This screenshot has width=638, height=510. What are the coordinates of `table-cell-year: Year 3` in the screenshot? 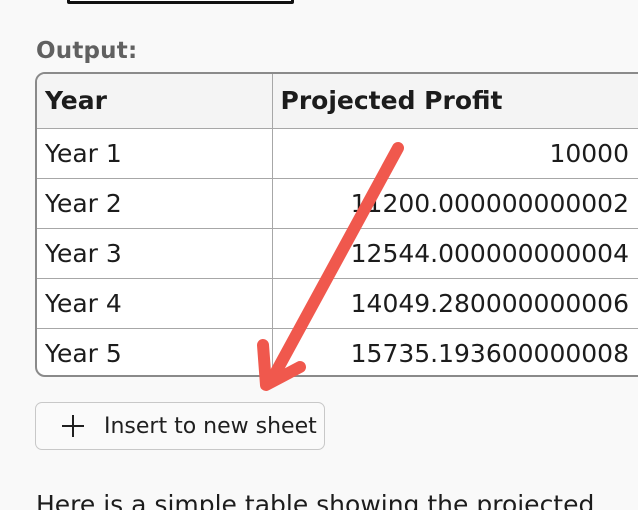 It's located at (155, 253).